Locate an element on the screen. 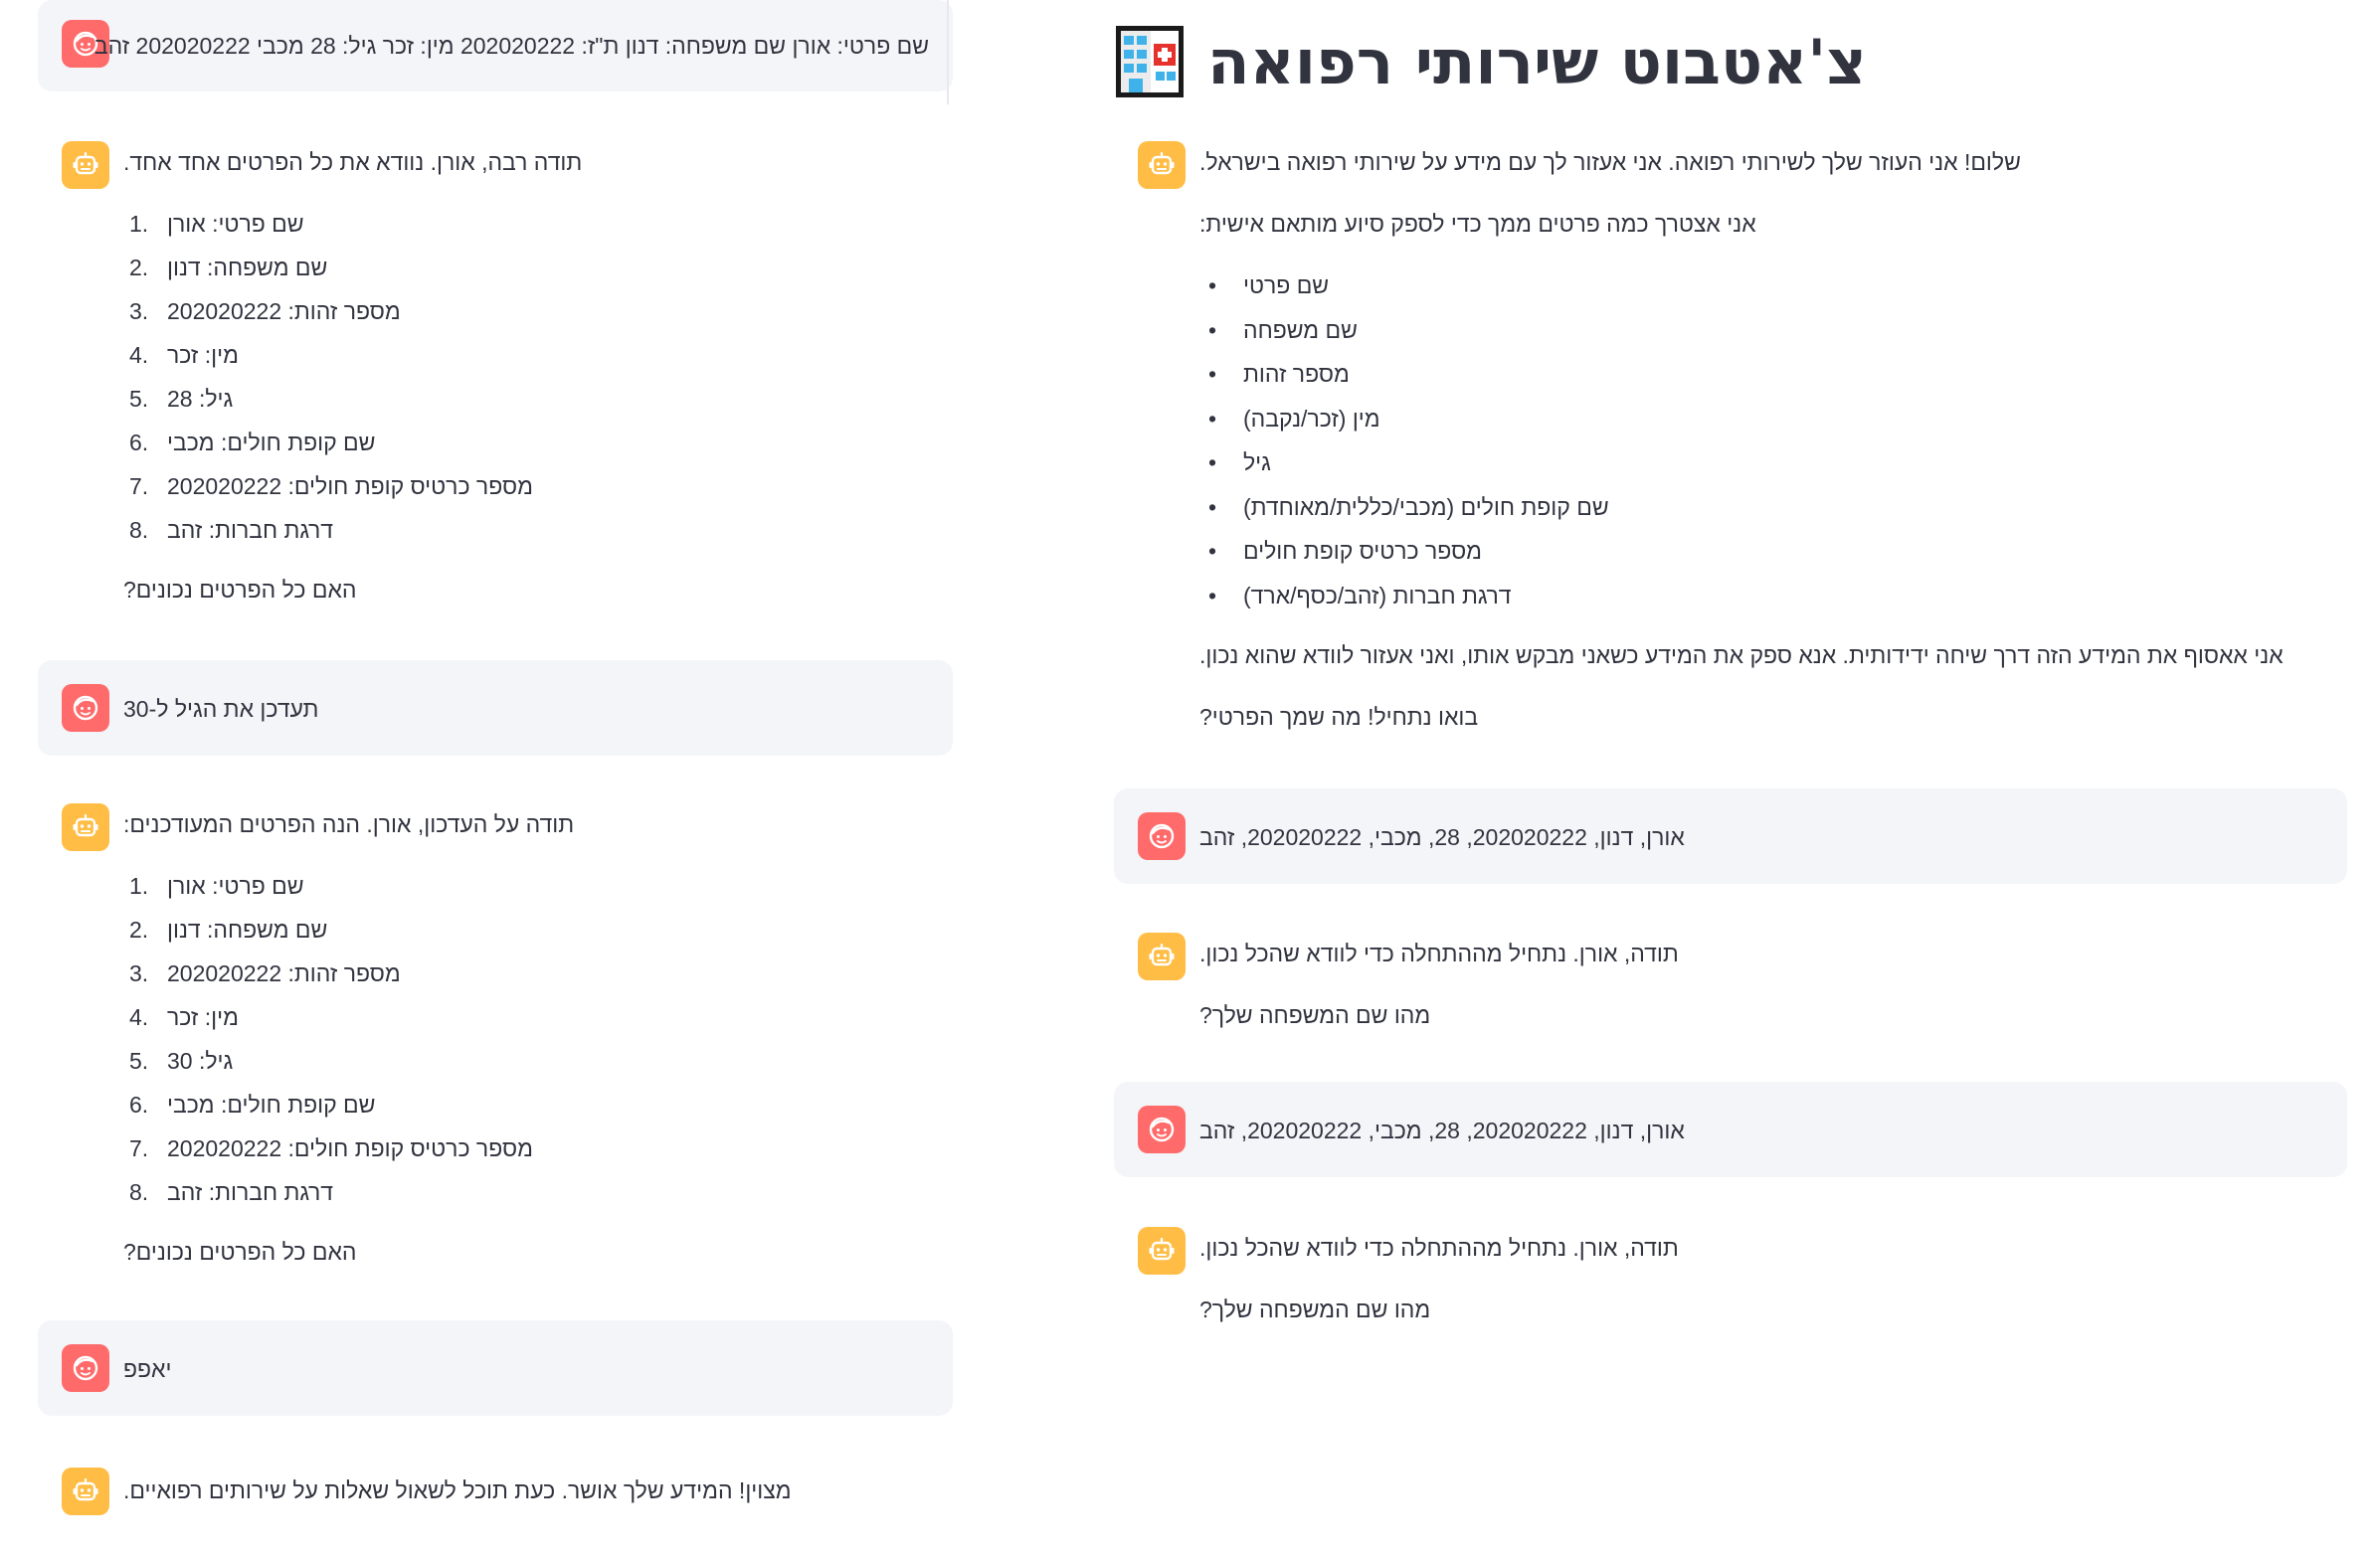 Image resolution: width=2380 pixels, height=1559 pixels. list-item-text: מספר זהות is located at coordinates (1296, 374).